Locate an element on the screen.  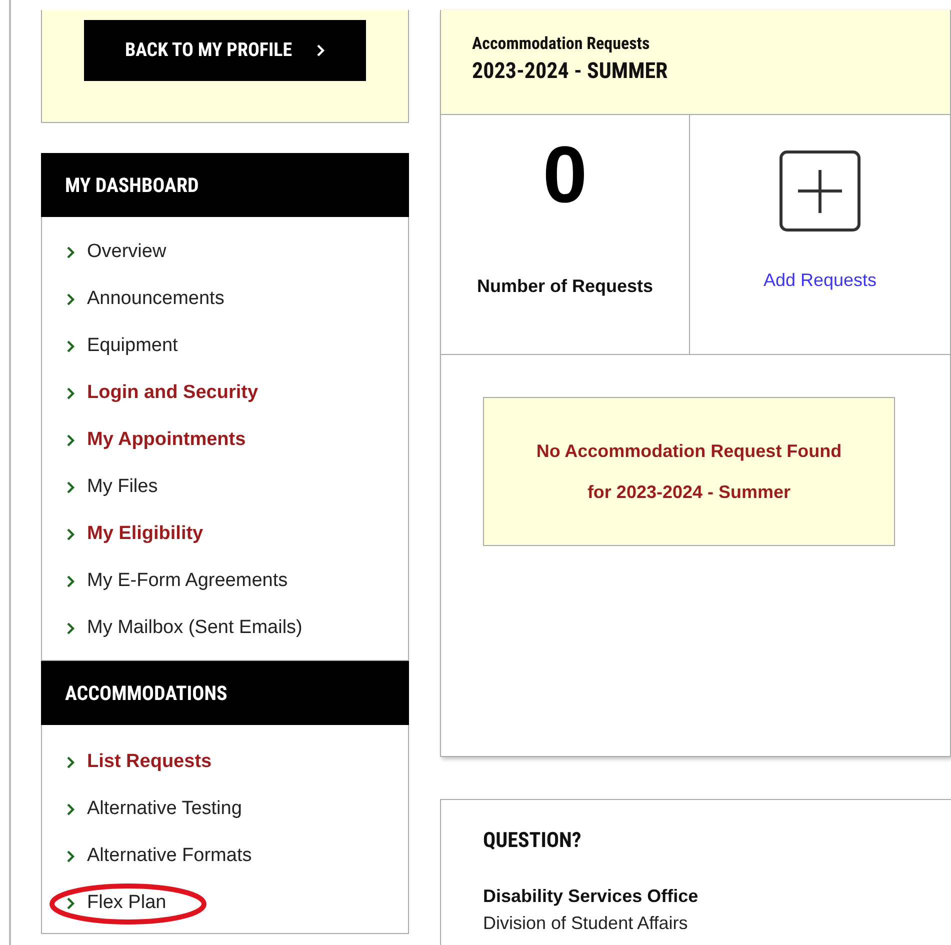
nav-link: Login and Security is located at coordinates (172, 393).